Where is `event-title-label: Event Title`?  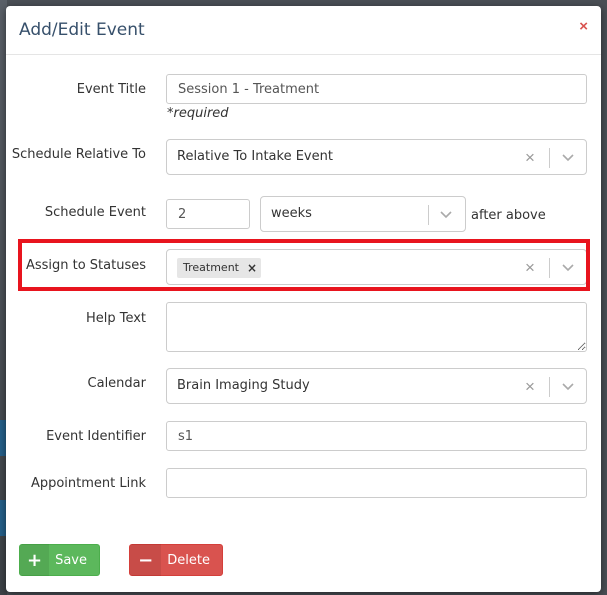 event-title-label: Event Title is located at coordinates (111, 89).